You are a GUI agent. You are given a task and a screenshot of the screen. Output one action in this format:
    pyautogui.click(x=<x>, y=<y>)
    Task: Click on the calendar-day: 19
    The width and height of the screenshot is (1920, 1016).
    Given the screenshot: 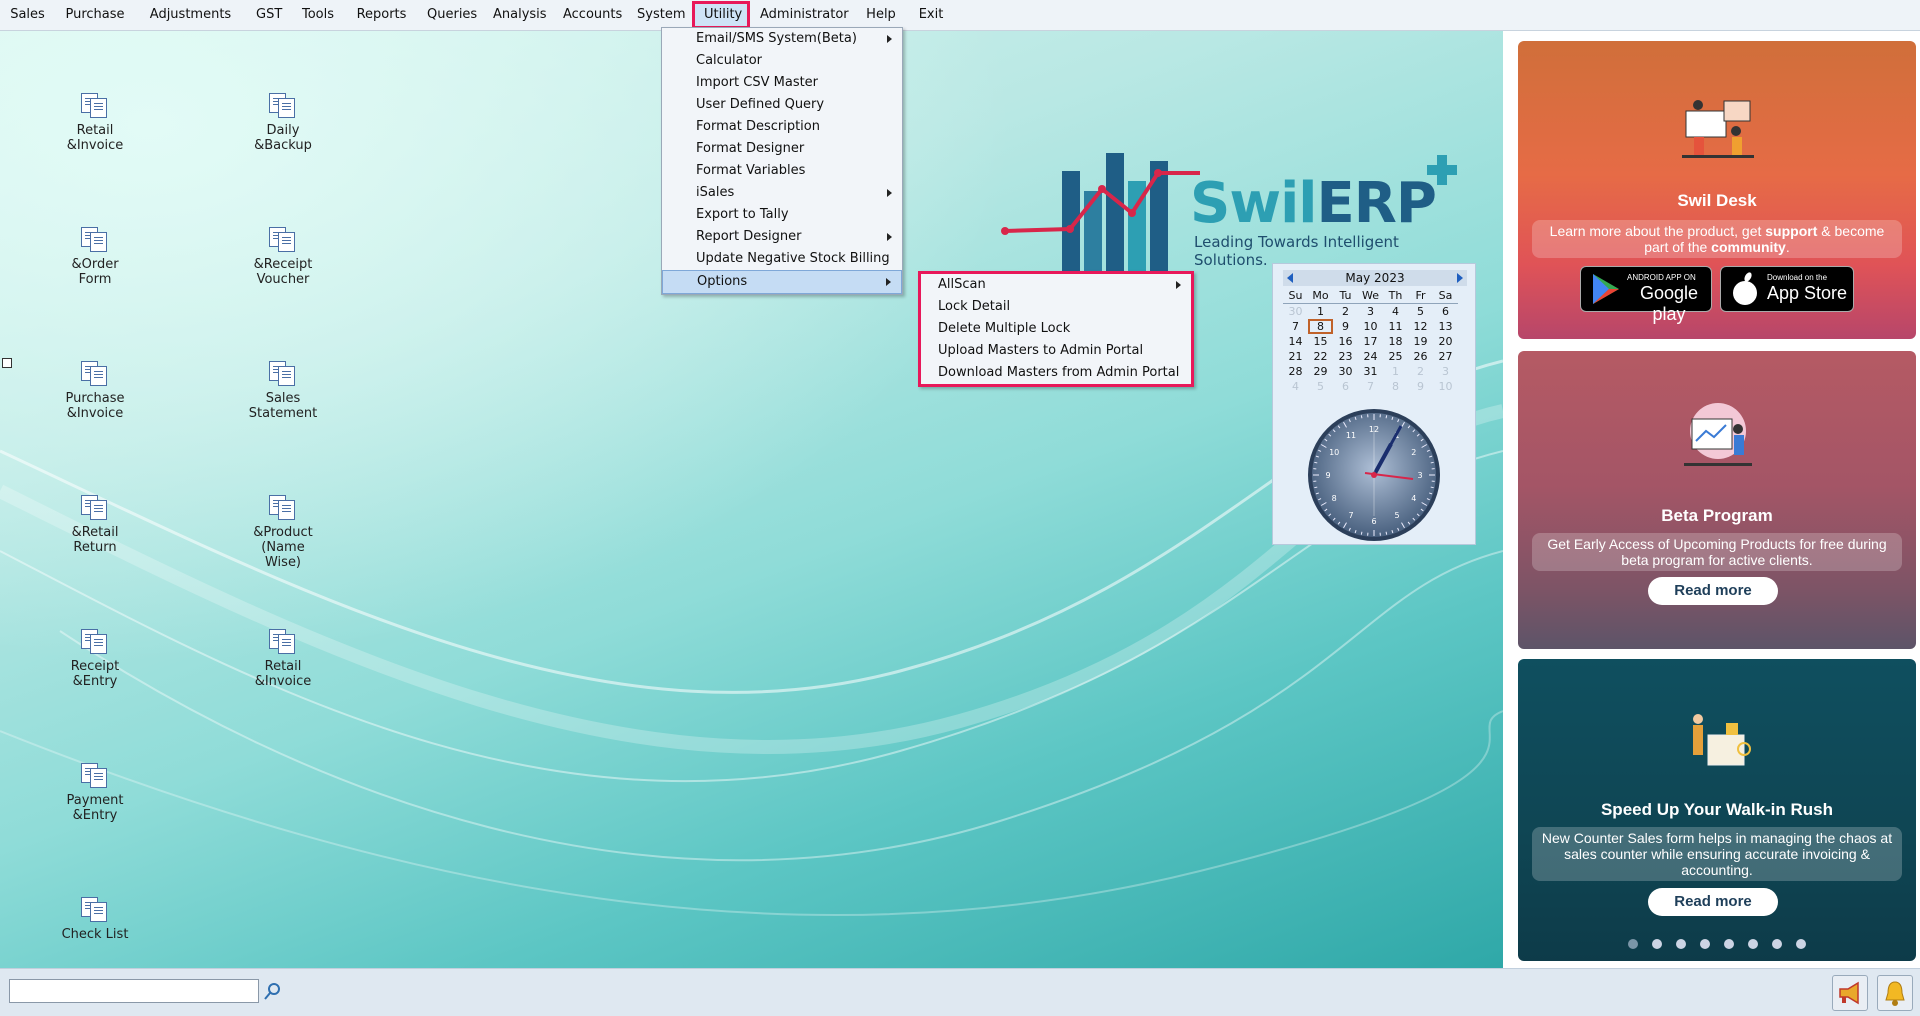 What is the action you would take?
    pyautogui.click(x=1420, y=341)
    